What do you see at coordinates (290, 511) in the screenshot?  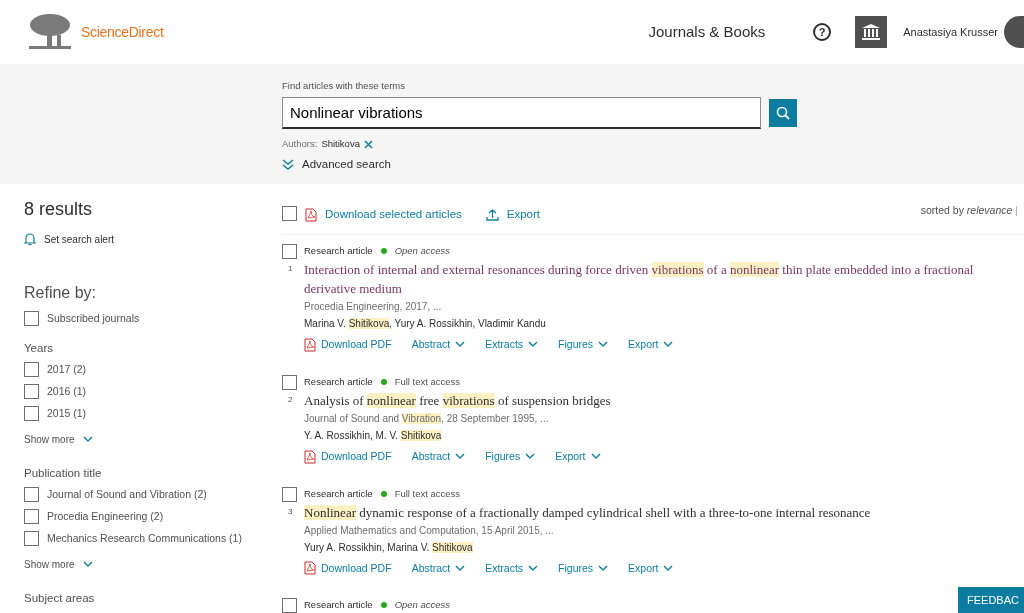 I see `result-number: 3` at bounding box center [290, 511].